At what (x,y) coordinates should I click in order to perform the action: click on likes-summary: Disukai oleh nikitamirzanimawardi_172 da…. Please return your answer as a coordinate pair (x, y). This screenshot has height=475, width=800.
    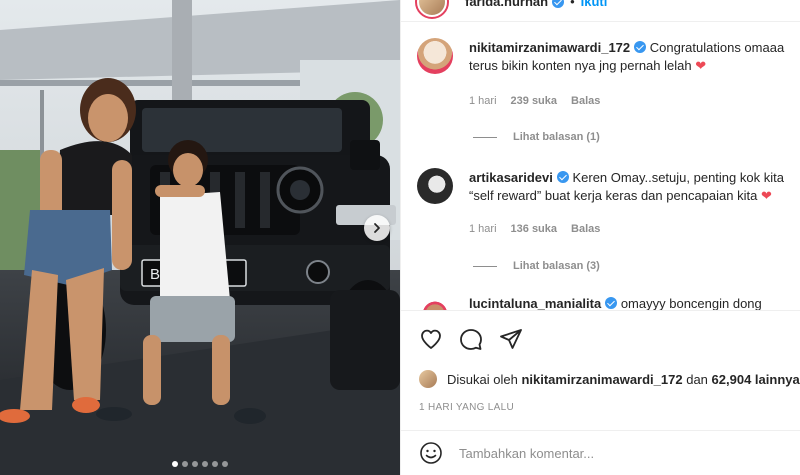
    Looking at the image, I should click on (609, 379).